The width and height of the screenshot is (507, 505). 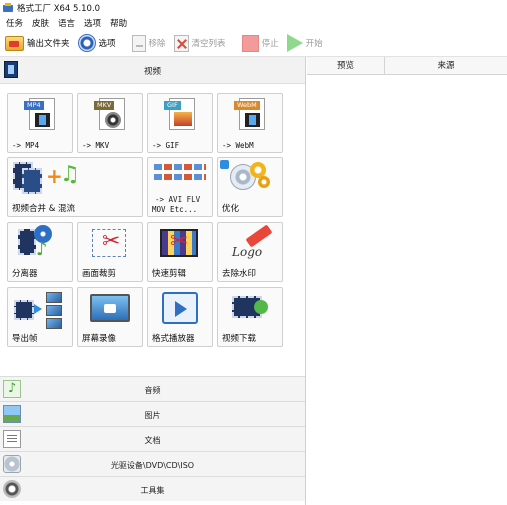 What do you see at coordinates (178, 199) in the screenshot?
I see `tile-label-line1: -> AVI FLV` at bounding box center [178, 199].